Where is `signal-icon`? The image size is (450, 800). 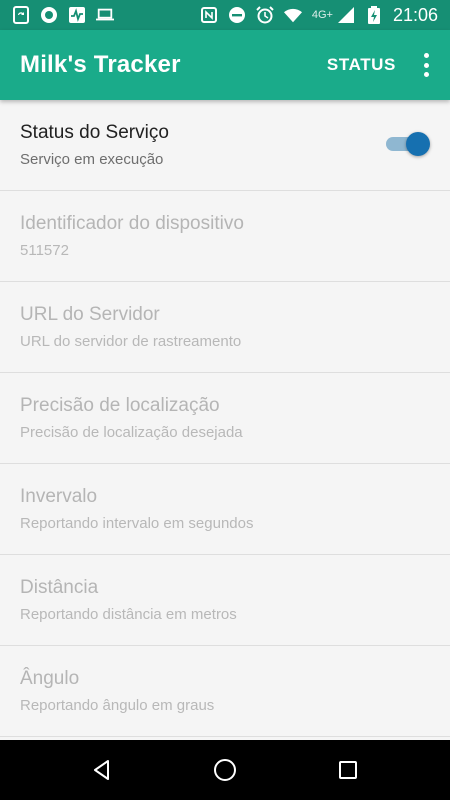
signal-icon is located at coordinates (346, 15).